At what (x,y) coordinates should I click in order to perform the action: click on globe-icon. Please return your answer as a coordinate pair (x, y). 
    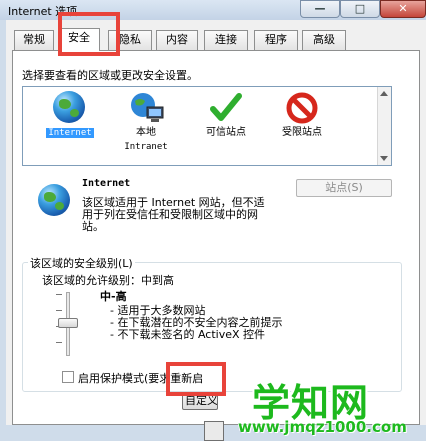
    Looking at the image, I should click on (70, 108).